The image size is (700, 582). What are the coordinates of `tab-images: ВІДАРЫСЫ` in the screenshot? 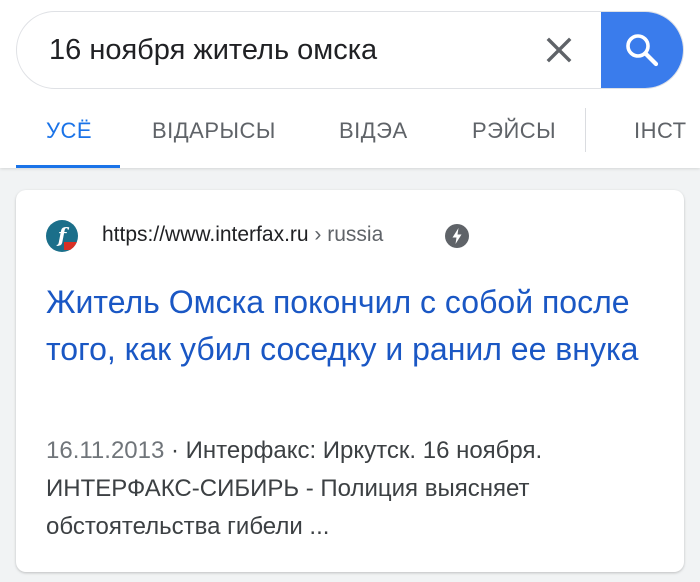 It's located at (214, 131).